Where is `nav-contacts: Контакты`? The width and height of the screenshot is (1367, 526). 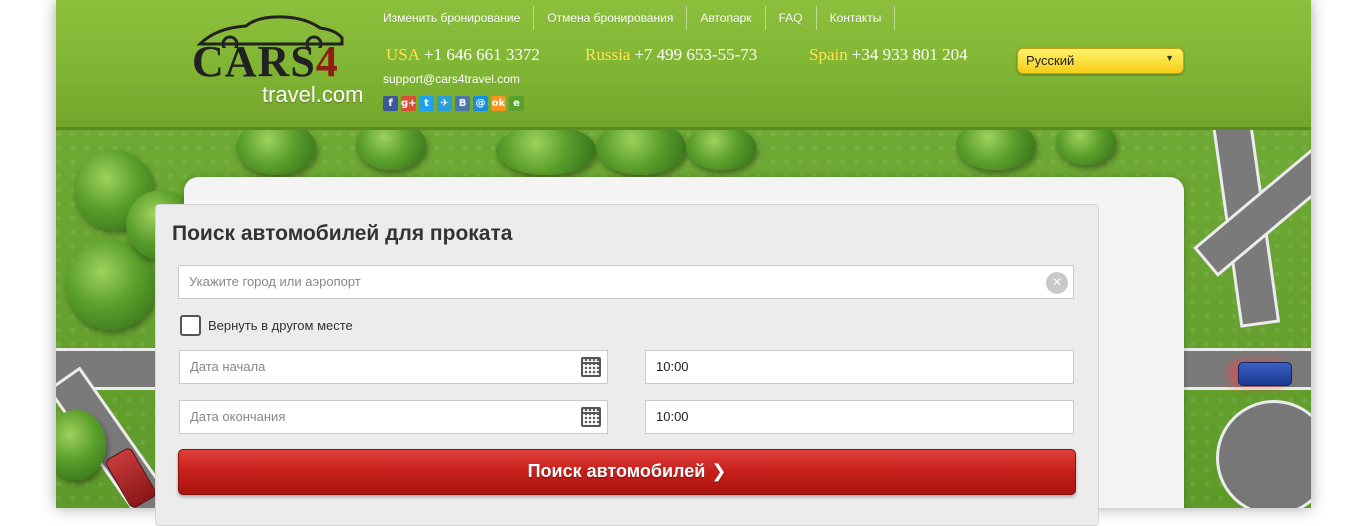 nav-contacts: Контакты is located at coordinates (856, 18).